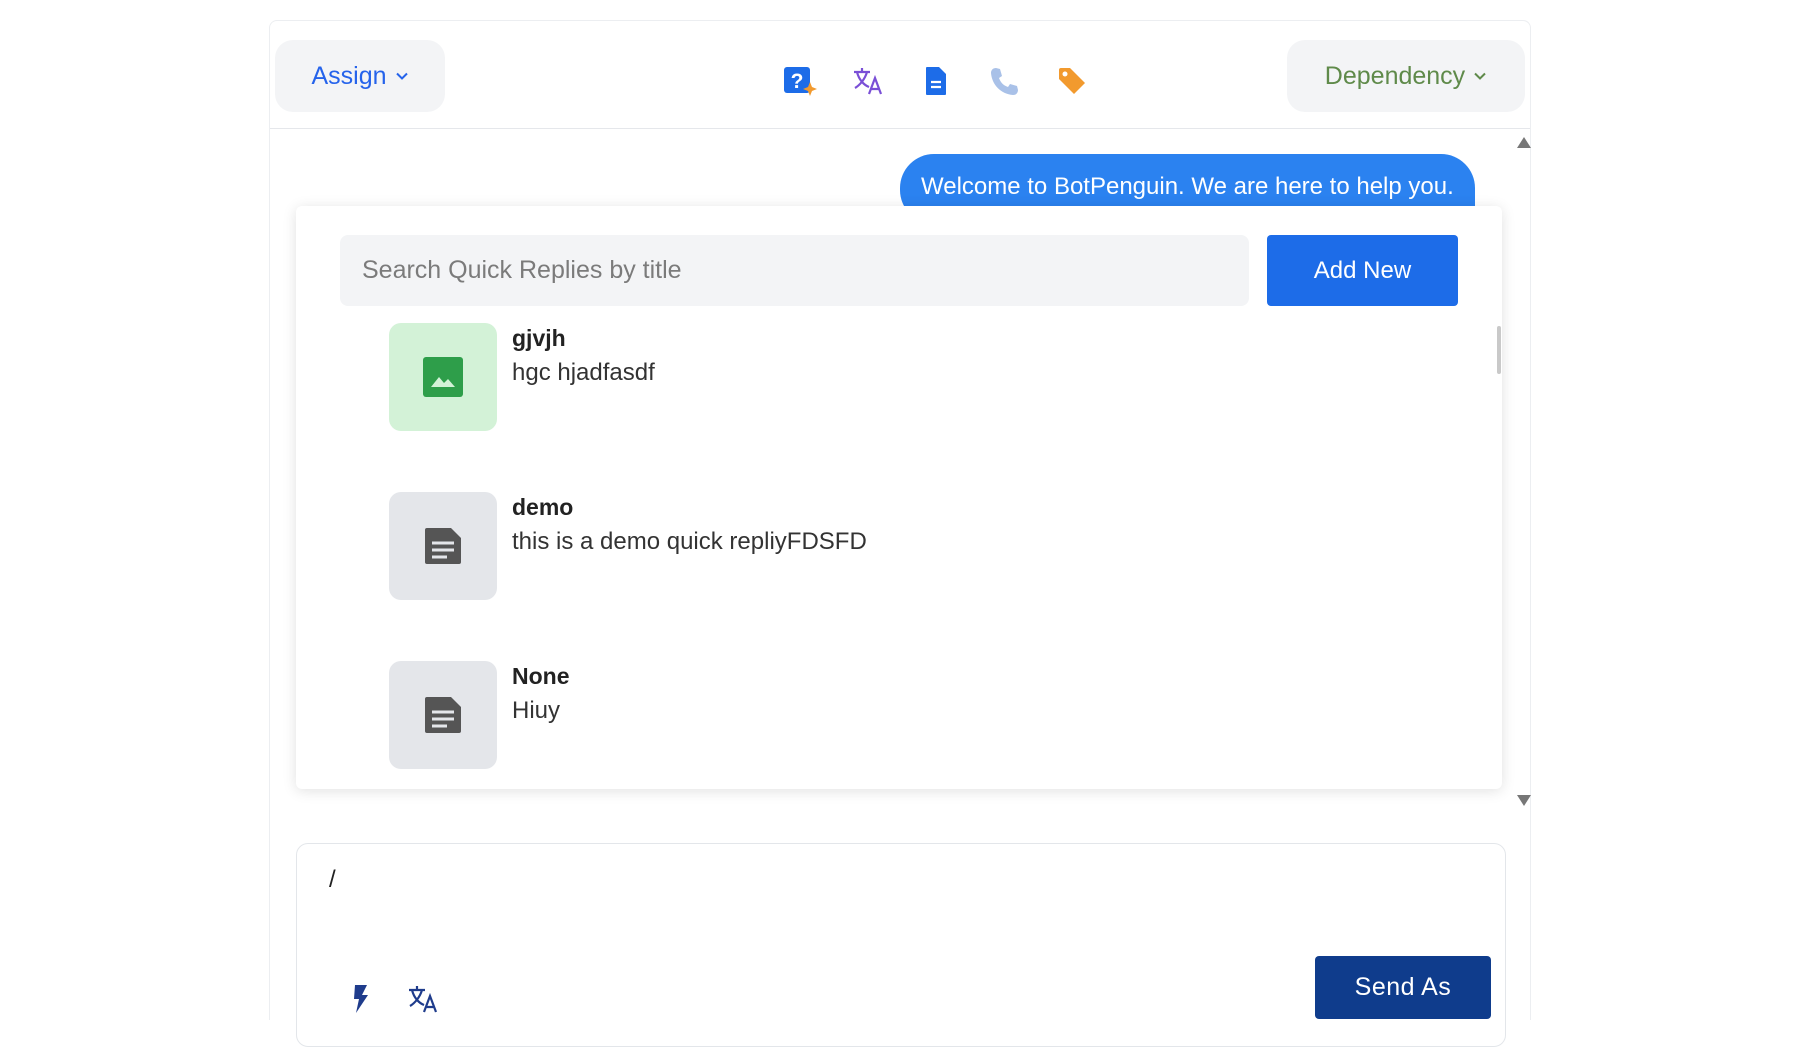 This screenshot has height=1047, width=1806. I want to click on image-icon, so click(443, 377).